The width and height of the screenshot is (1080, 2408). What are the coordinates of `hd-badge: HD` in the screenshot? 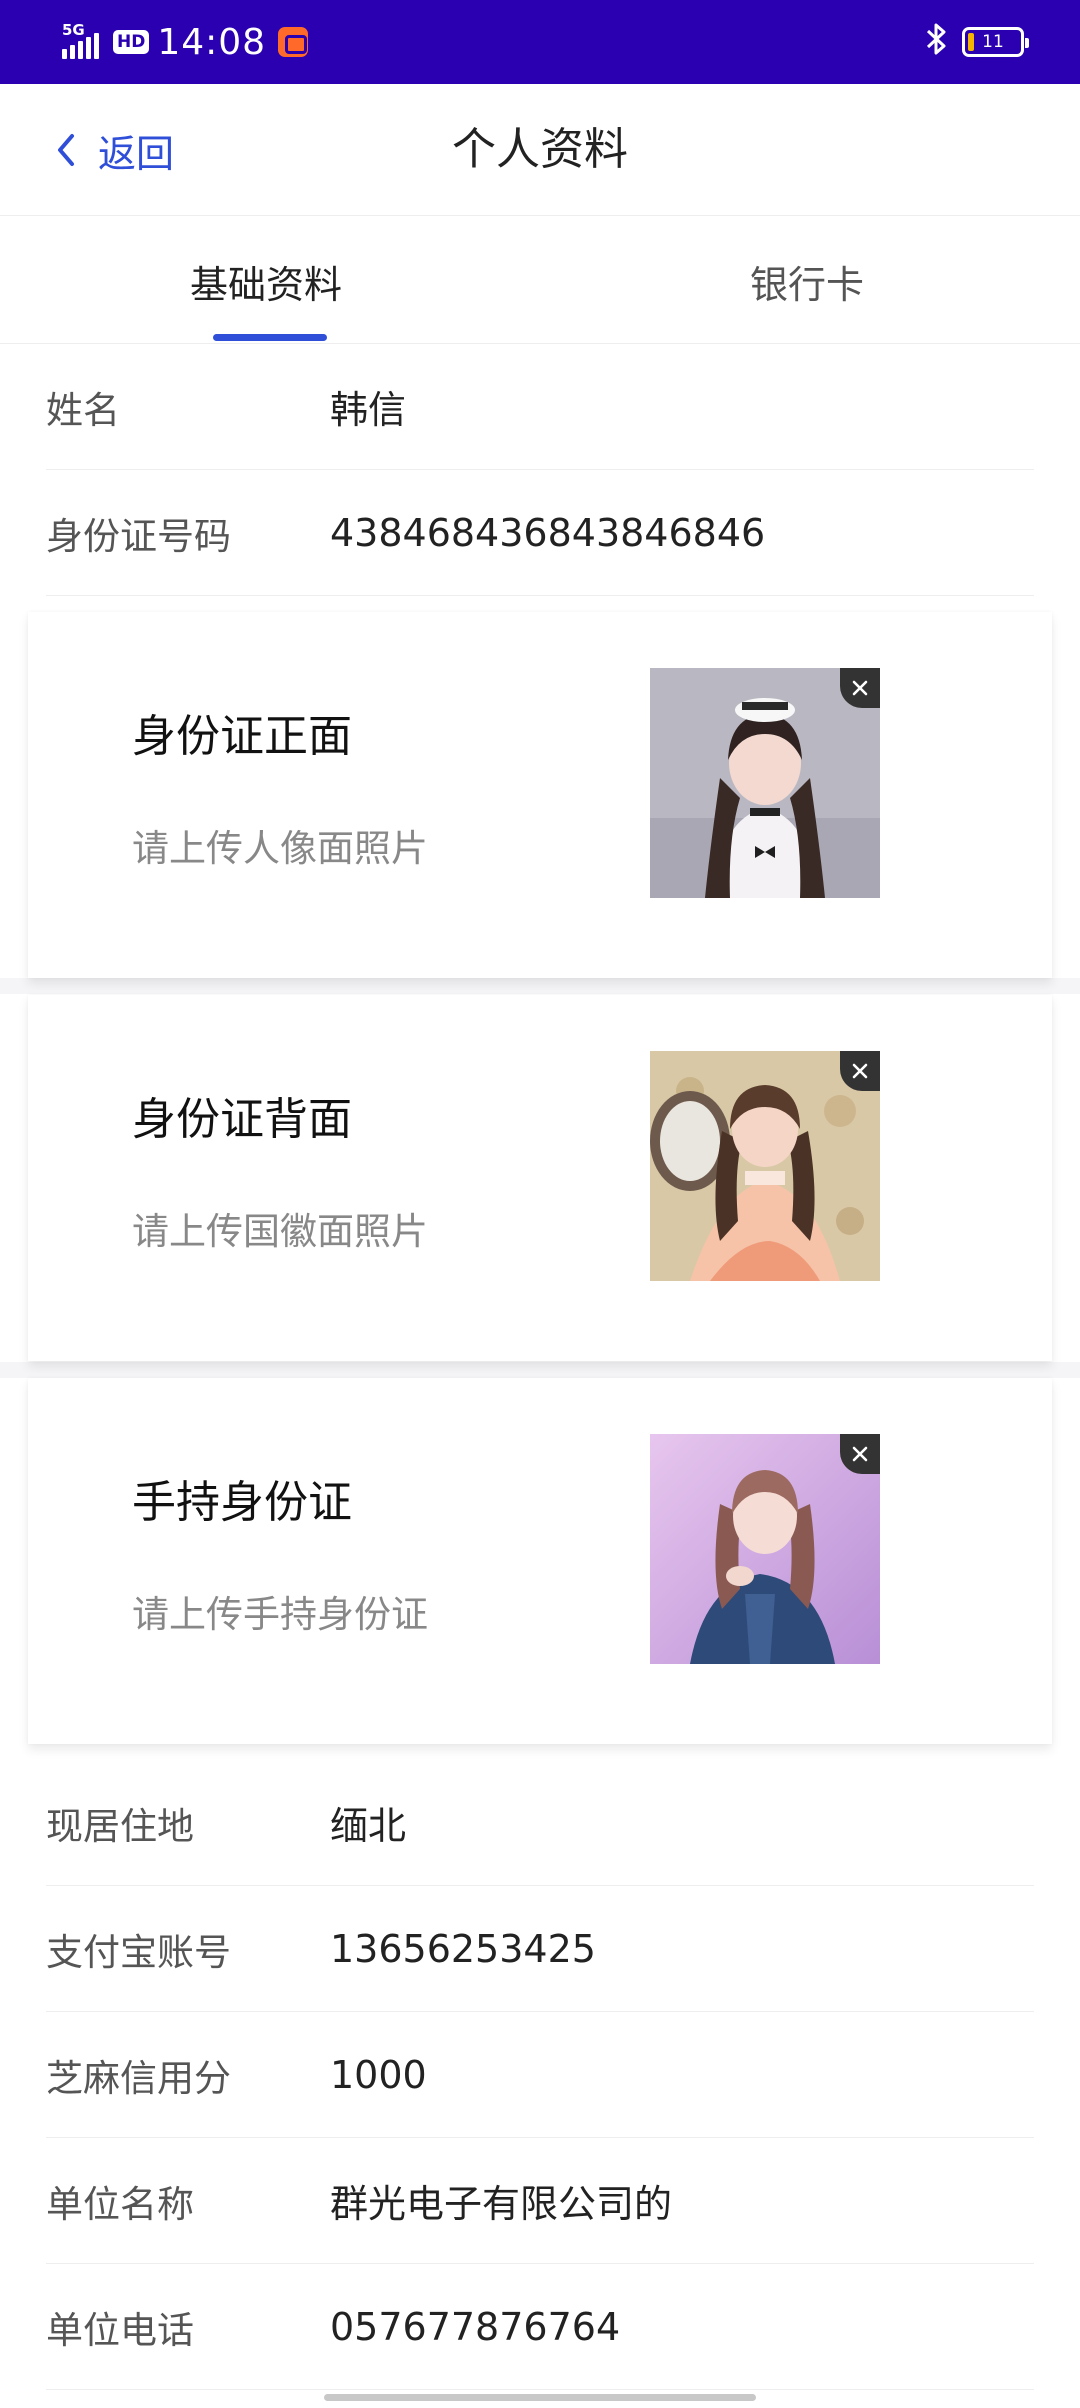 It's located at (131, 42).